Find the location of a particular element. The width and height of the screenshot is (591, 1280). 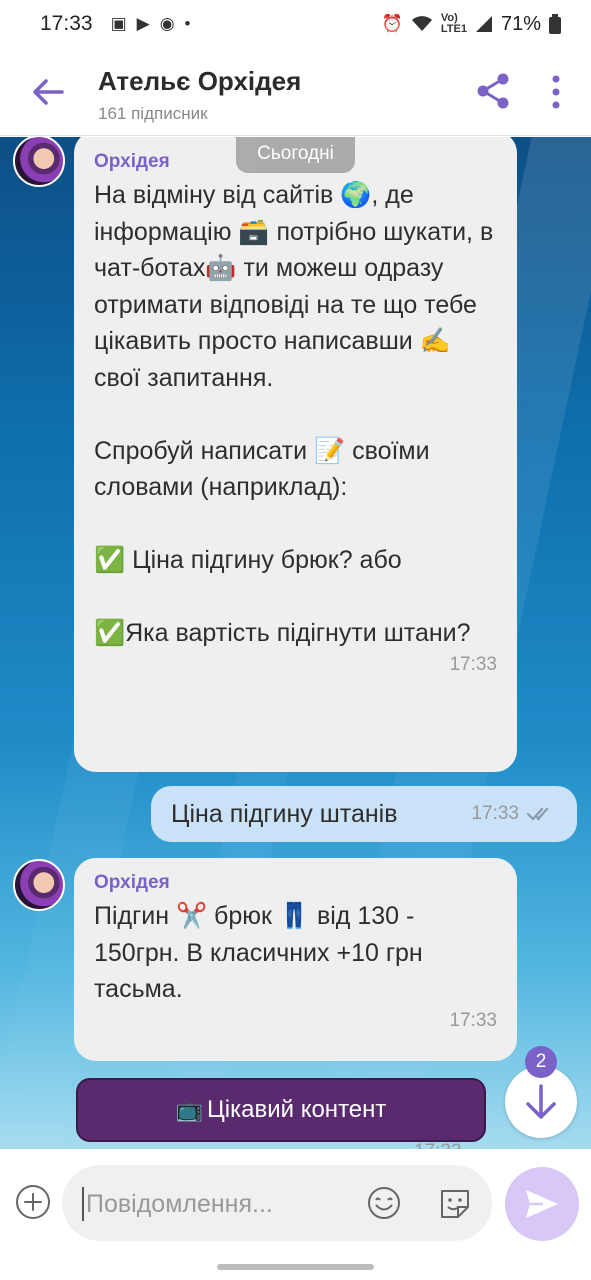

emoji-icon is located at coordinates (384, 1203).